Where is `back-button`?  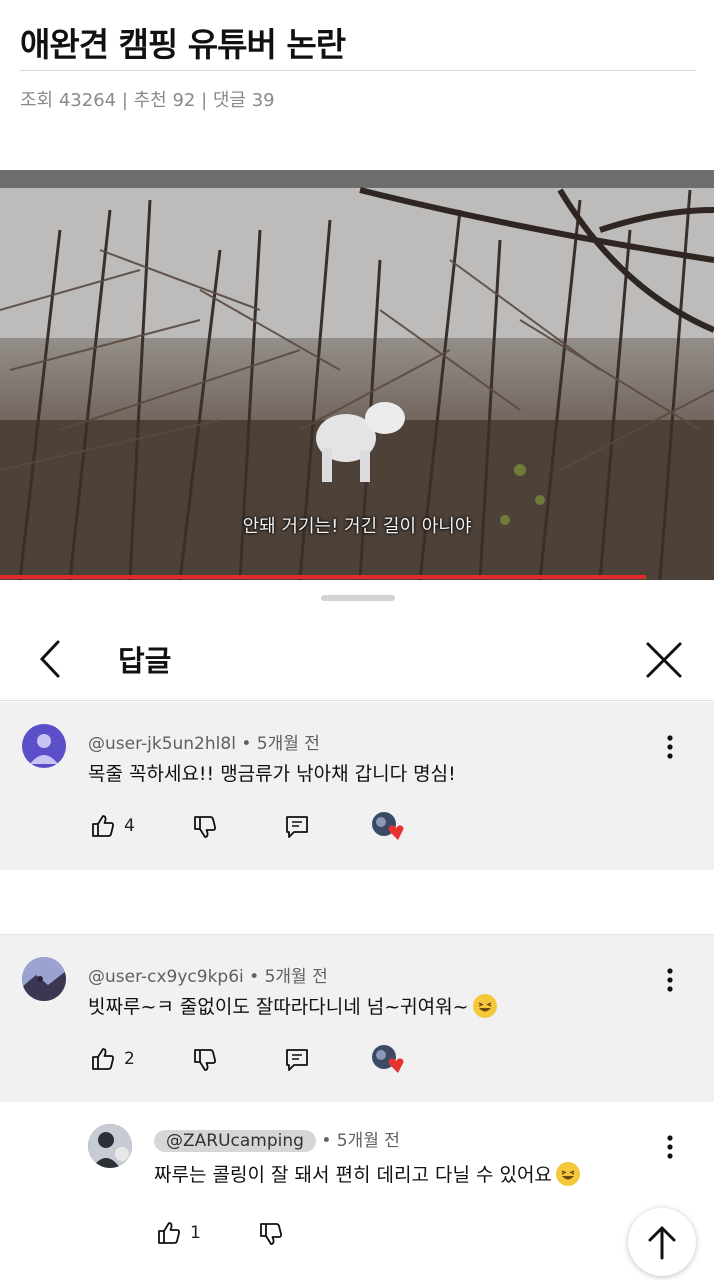 back-button is located at coordinates (51, 659).